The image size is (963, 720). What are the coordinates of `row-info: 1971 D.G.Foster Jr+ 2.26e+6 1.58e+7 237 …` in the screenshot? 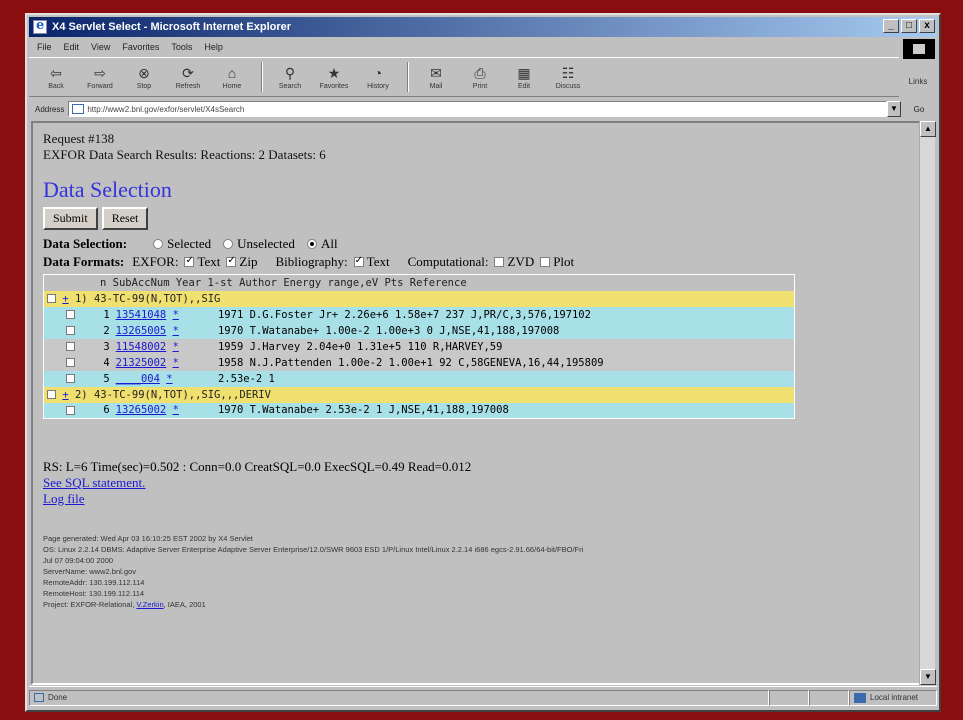 It's located at (504, 314).